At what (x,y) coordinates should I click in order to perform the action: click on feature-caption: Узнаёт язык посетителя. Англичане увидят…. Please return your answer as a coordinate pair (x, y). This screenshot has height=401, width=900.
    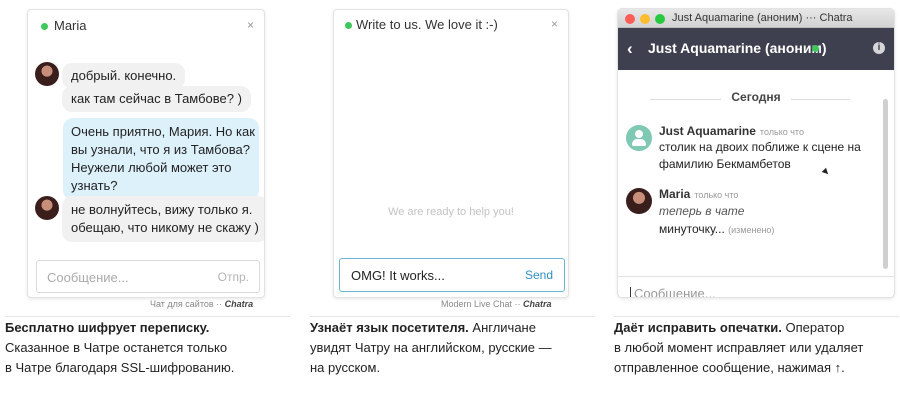
    Looking at the image, I should click on (452, 347).